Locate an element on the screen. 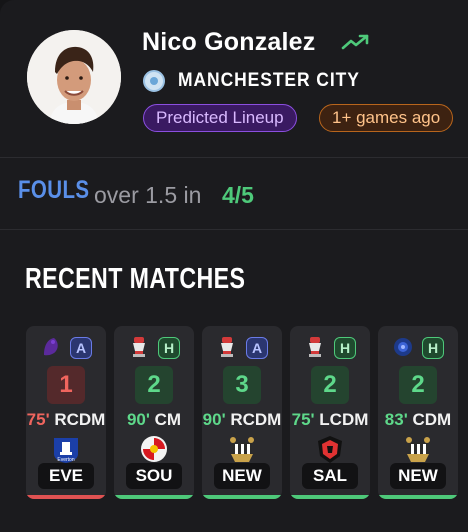  match-card: H 2 90' CM SOU is located at coordinates (154, 412).